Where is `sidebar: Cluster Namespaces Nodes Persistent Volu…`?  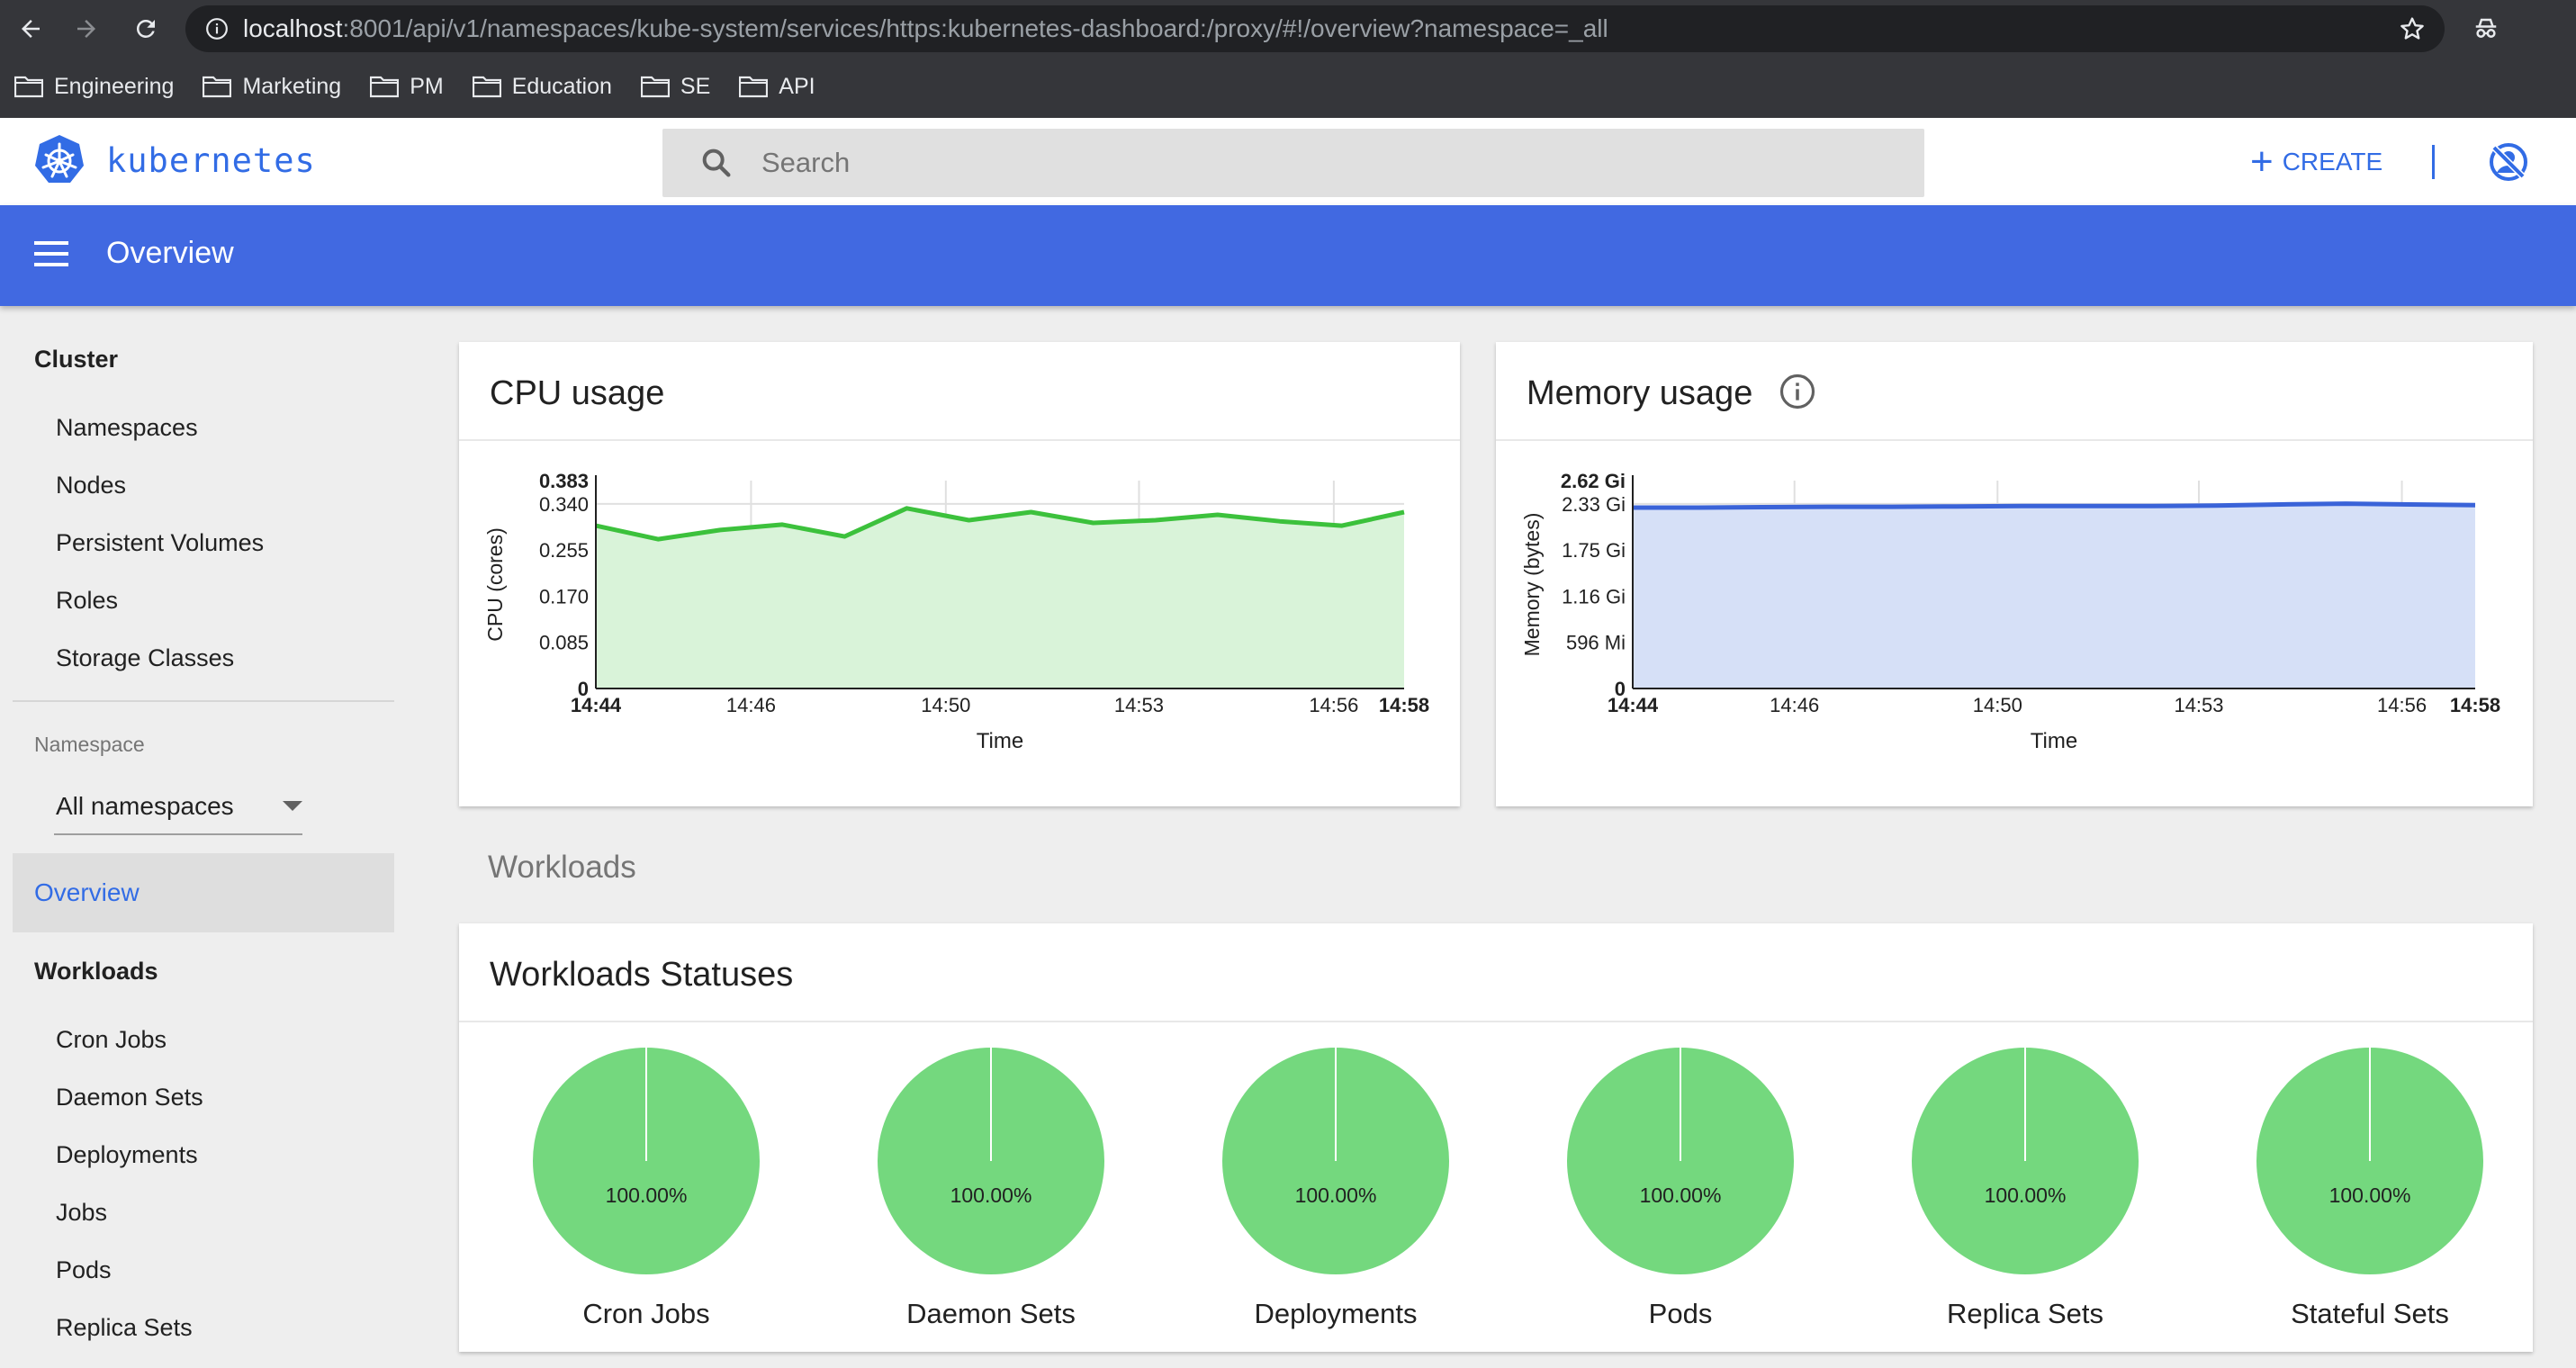
sidebar: Cluster Namespaces Nodes Persistent Volu… is located at coordinates (203, 837).